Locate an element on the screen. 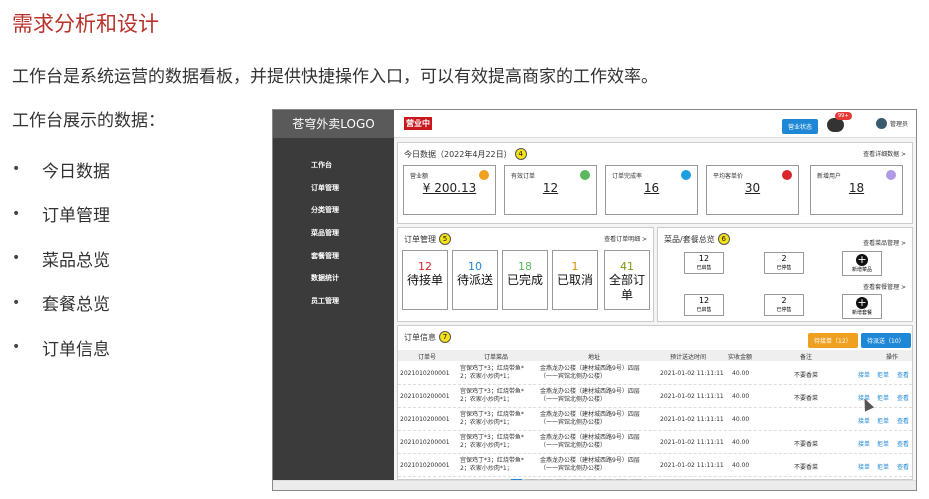  panel-title: 订单管理 5 is located at coordinates (427, 239).